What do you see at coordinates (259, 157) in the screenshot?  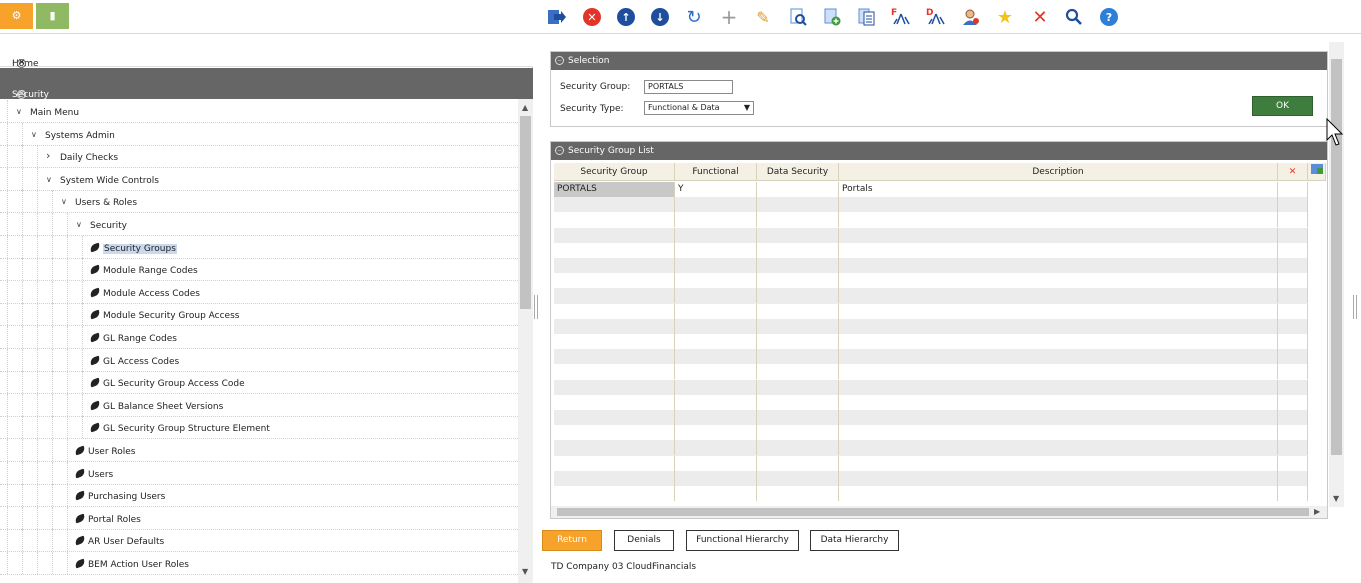 I see `tree-item: › Daily Checks` at bounding box center [259, 157].